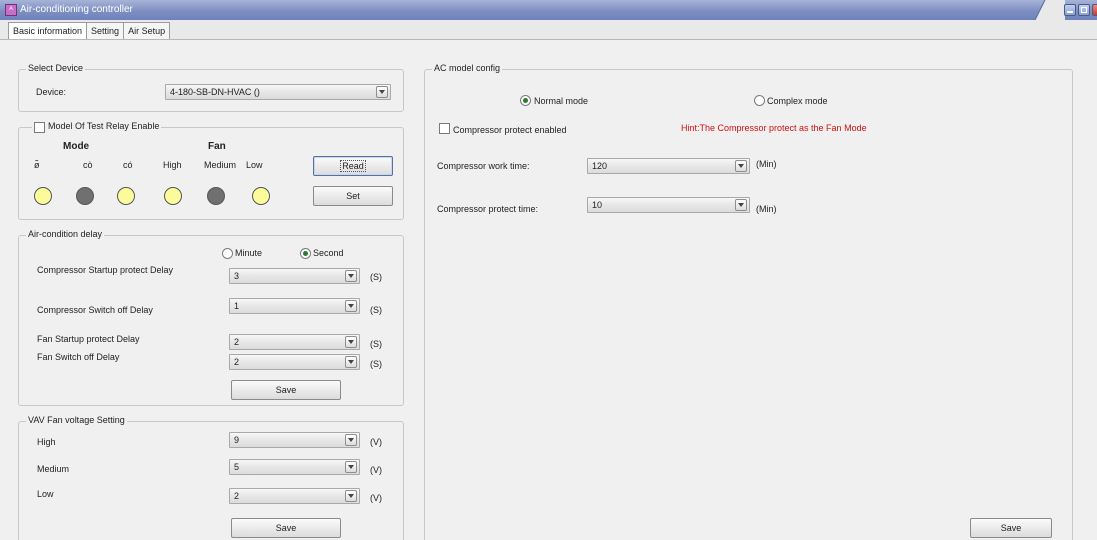  I want to click on normal-mode-radio, so click(525, 100).